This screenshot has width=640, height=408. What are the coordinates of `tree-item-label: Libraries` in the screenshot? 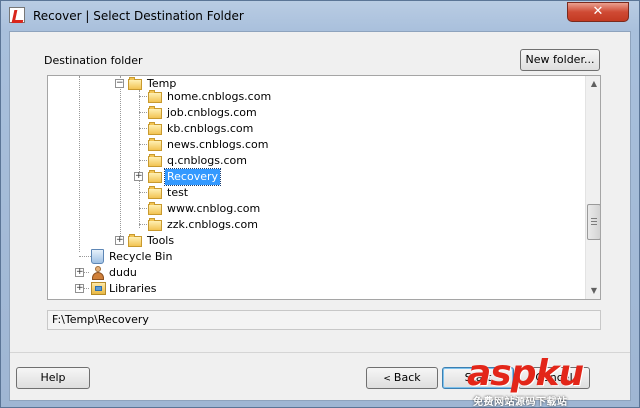 It's located at (133, 288).